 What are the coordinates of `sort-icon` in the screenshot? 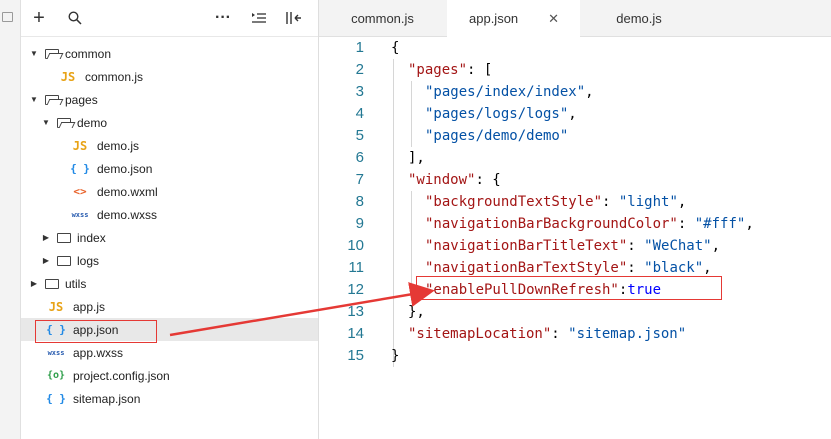 It's located at (259, 18).